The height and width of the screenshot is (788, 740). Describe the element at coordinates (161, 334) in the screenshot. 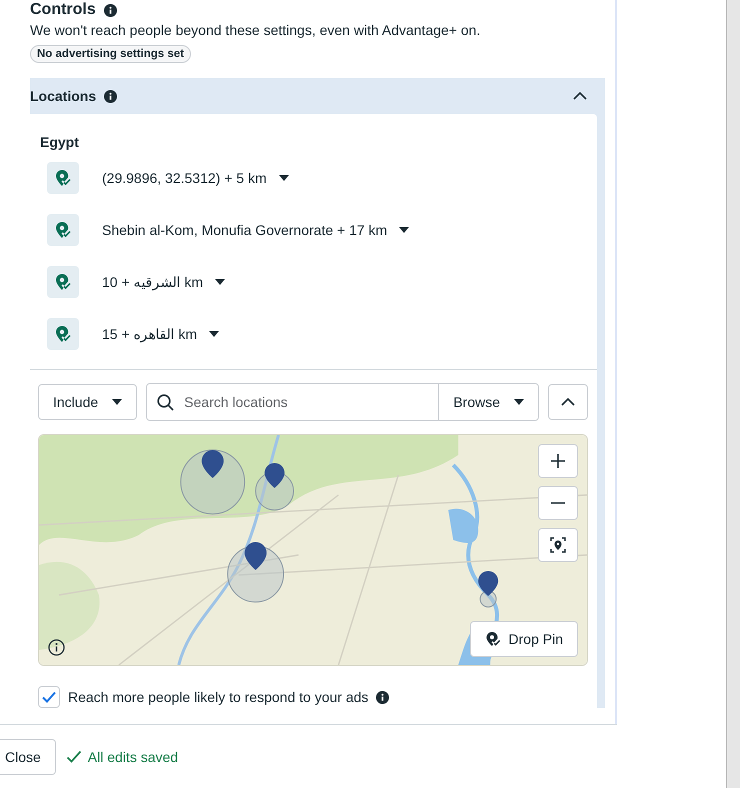

I see `location-dropdown: 15 + القاهره km` at that location.